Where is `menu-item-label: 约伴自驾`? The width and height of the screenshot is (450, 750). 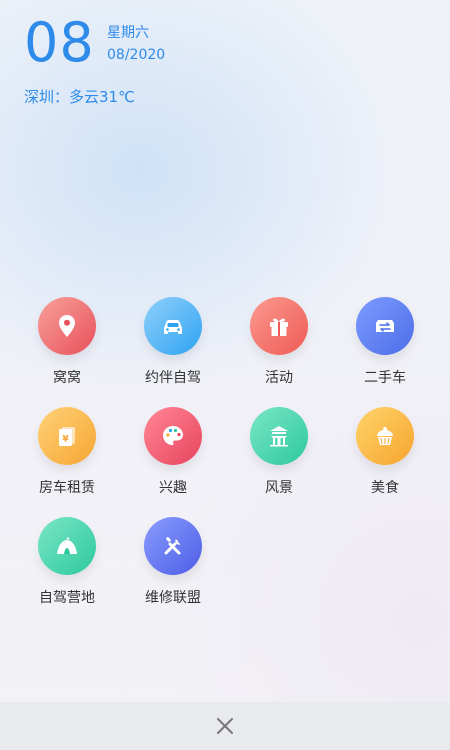 menu-item-label: 约伴自驾 is located at coordinates (173, 378).